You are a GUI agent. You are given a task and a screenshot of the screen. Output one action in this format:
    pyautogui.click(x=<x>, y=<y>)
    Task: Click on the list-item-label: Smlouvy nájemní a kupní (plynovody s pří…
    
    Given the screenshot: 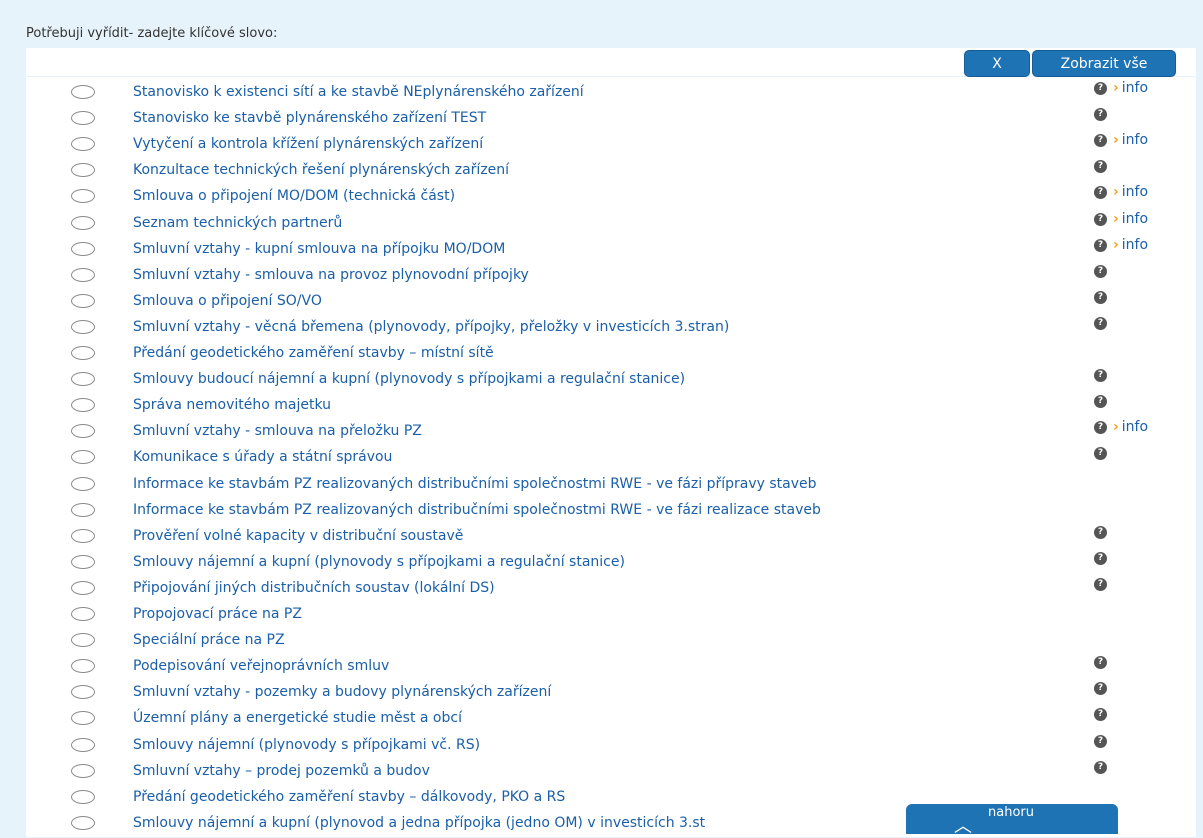 What is the action you would take?
    pyautogui.click(x=379, y=562)
    